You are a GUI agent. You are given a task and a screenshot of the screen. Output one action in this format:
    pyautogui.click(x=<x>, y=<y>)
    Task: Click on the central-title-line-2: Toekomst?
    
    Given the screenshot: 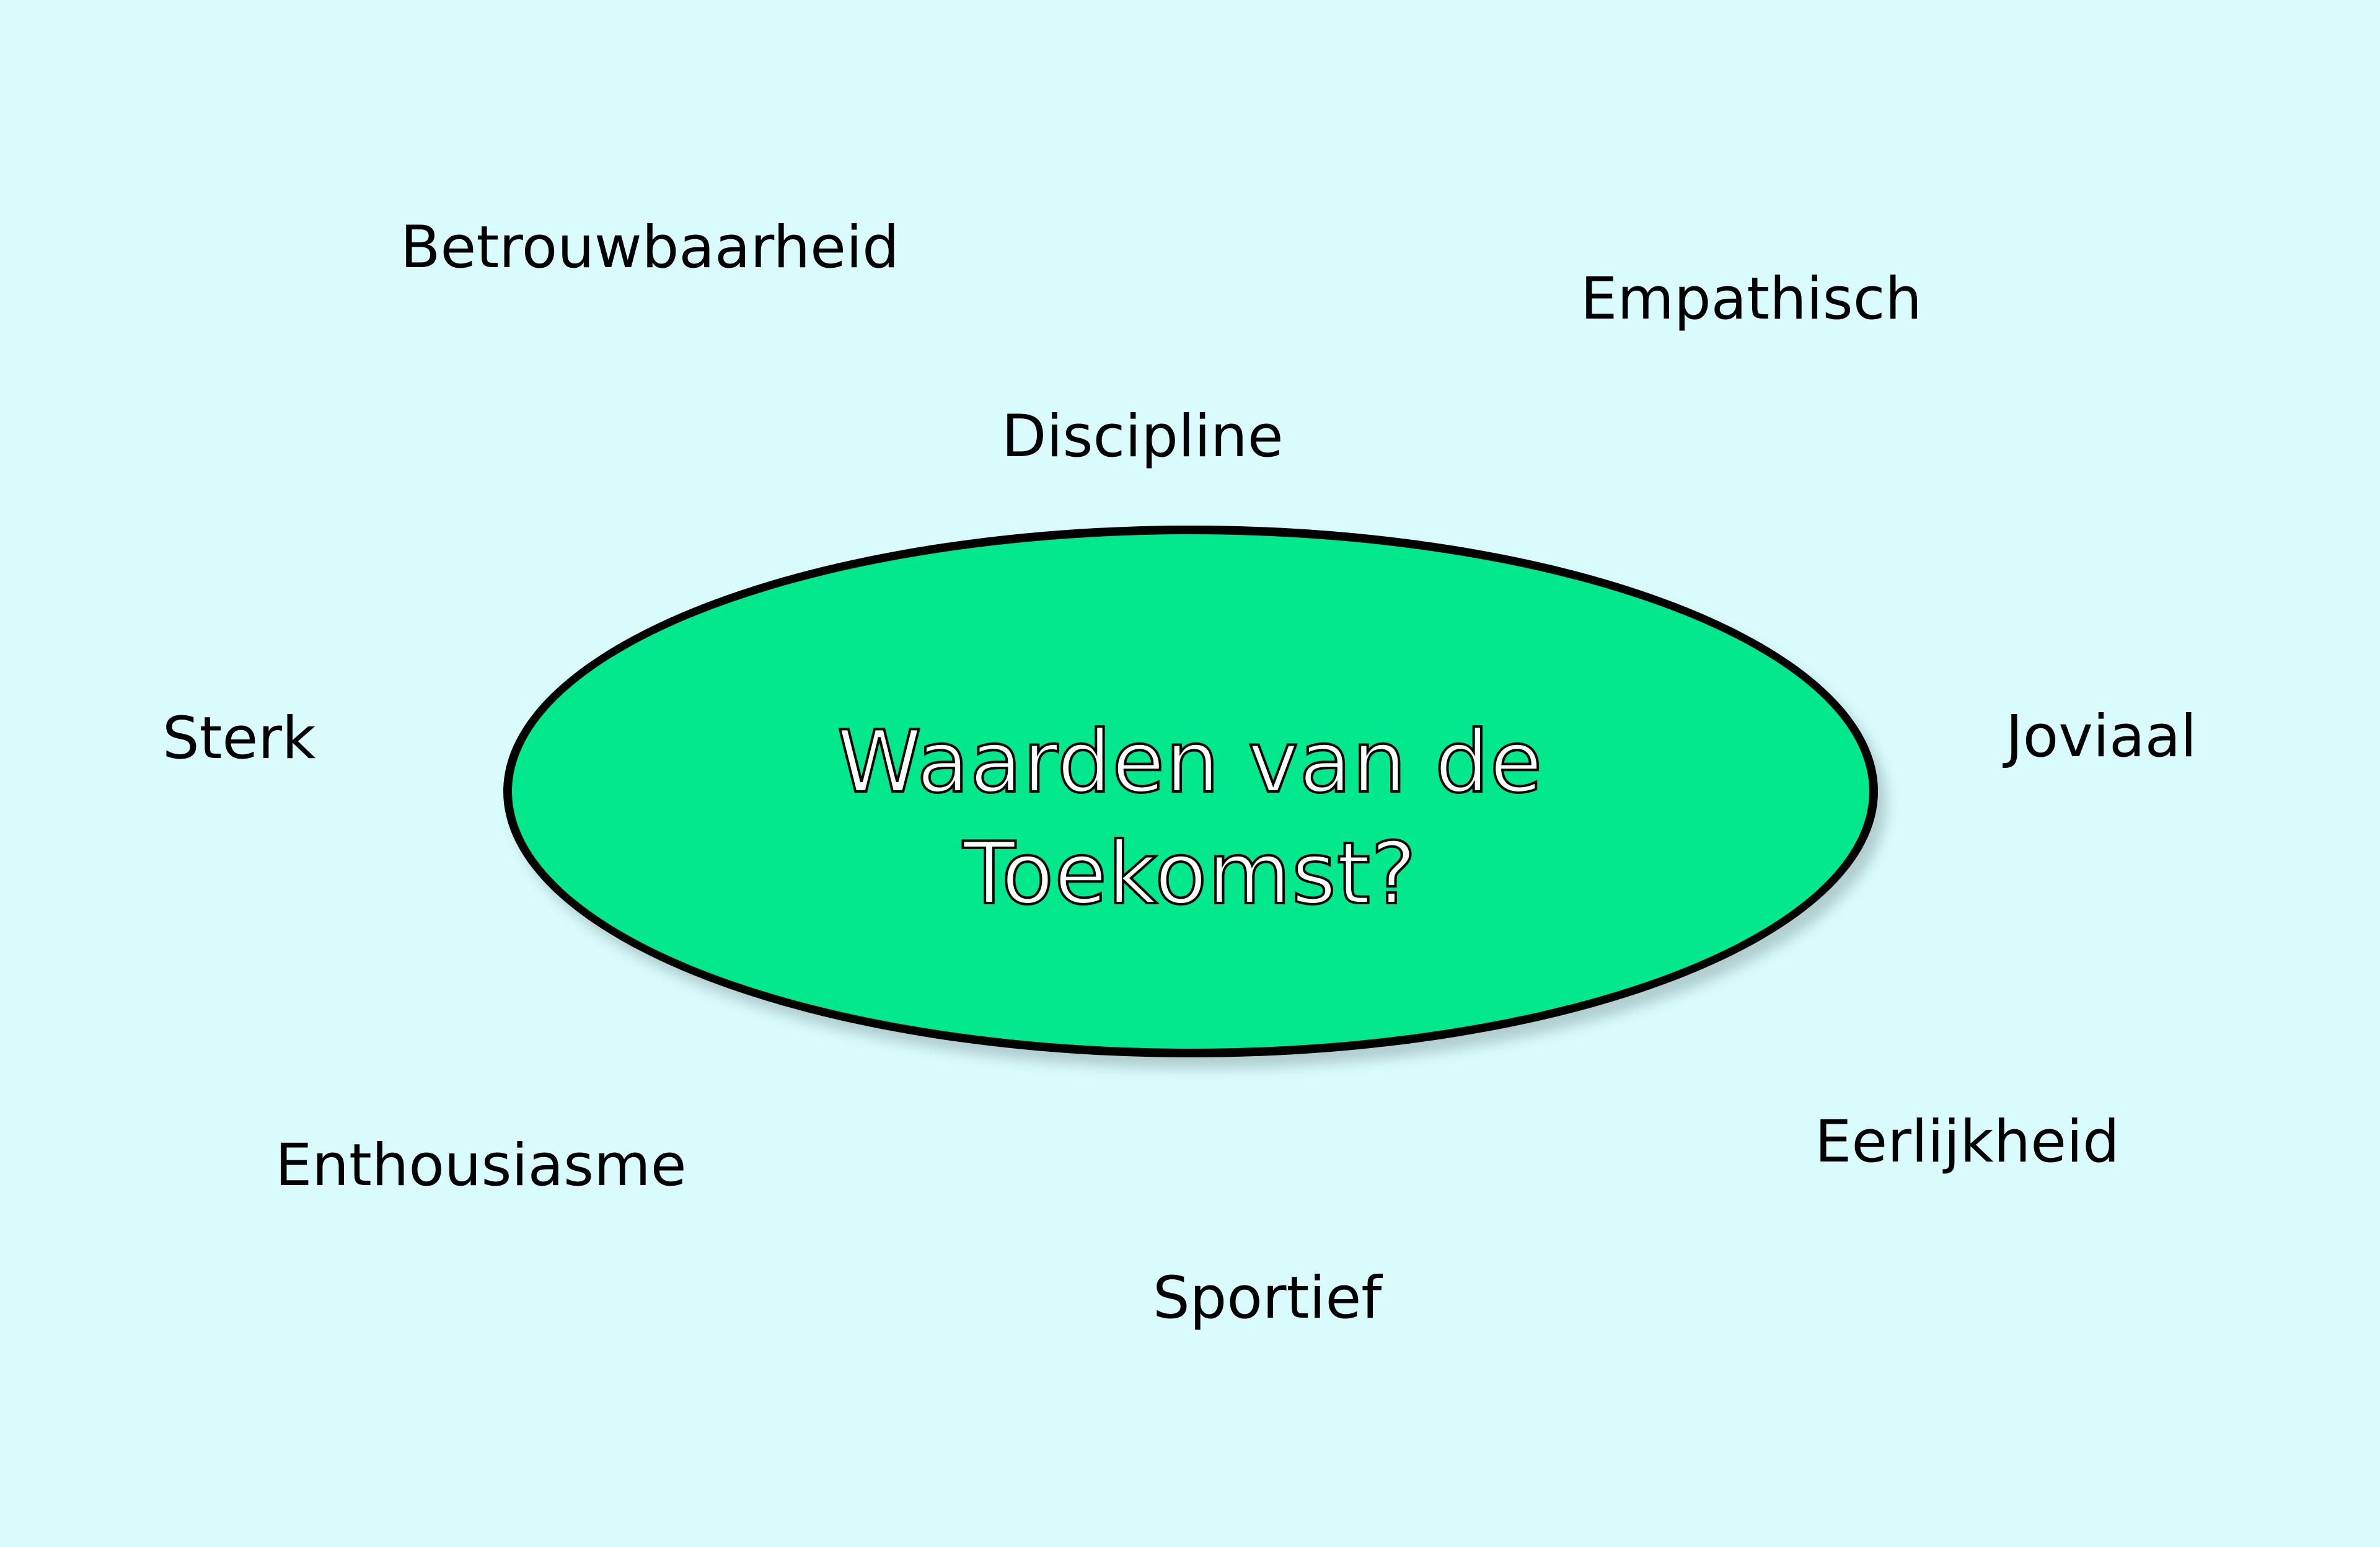 What is the action you would take?
    pyautogui.click(x=1189, y=873)
    